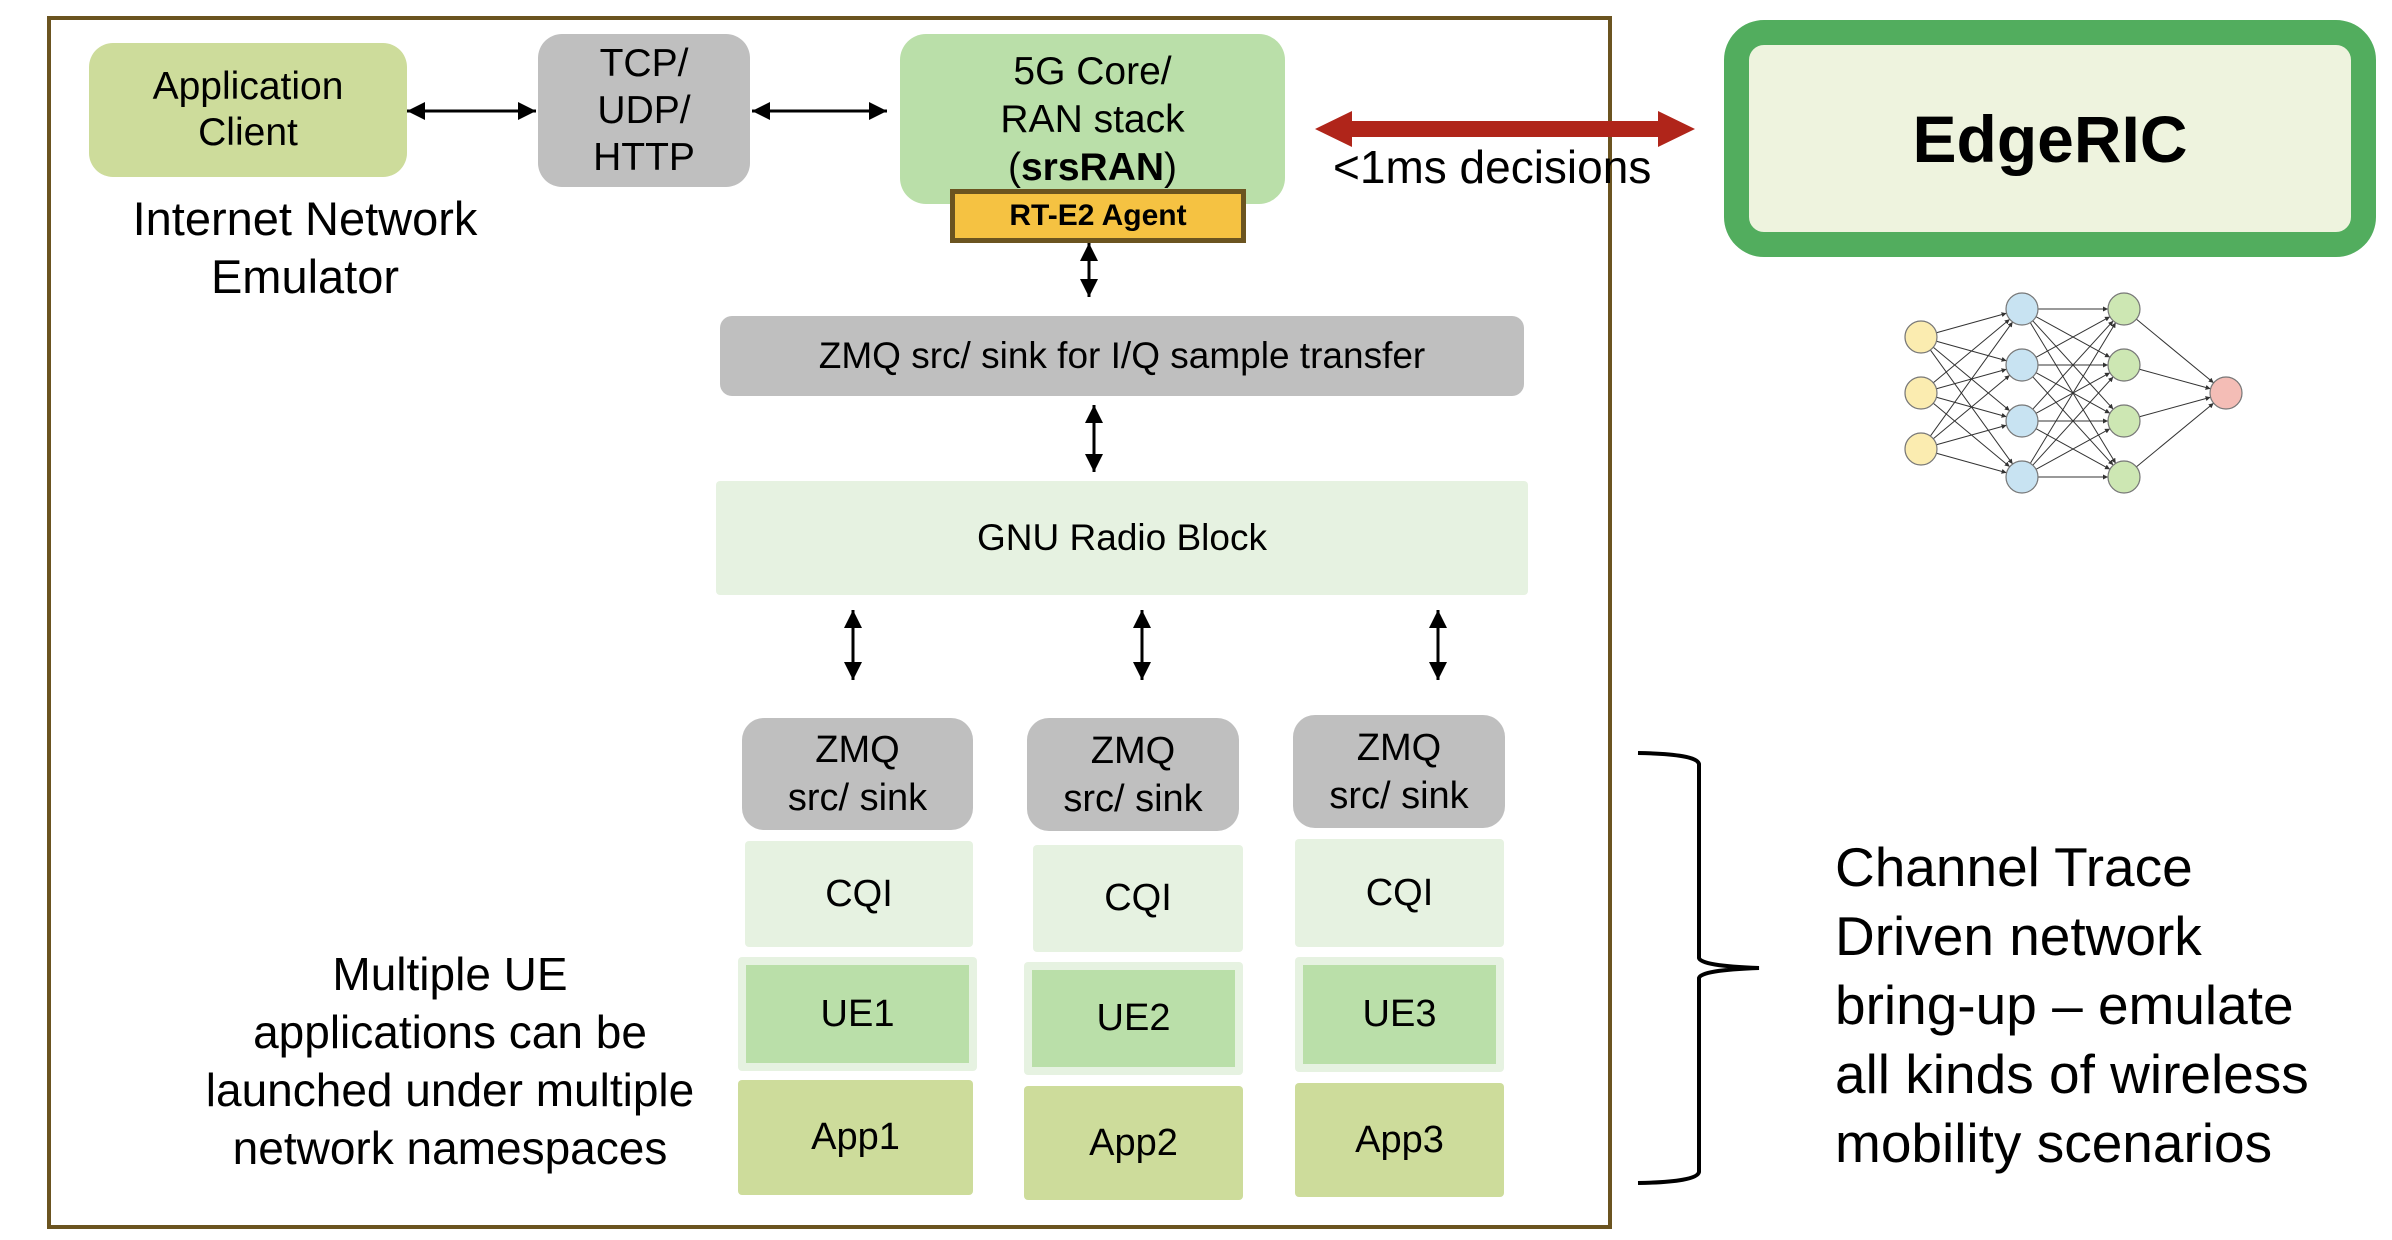  Describe the element at coordinates (1698, 968) in the screenshot. I see `ue-bracket` at that location.